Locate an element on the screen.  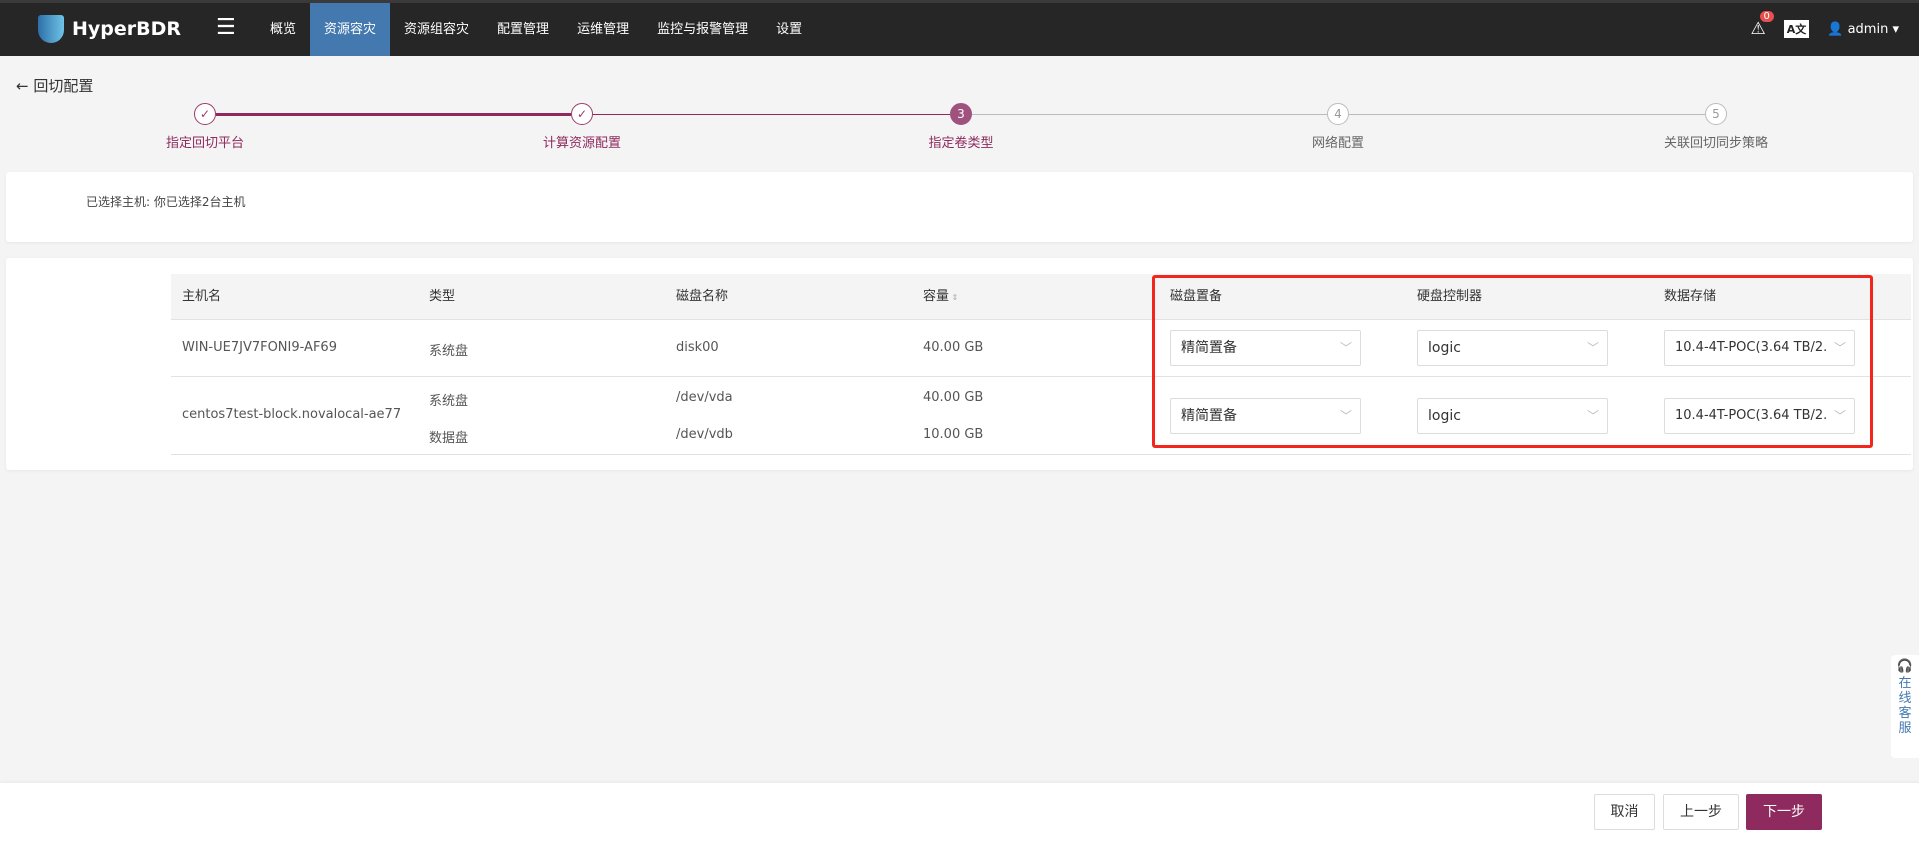
user-menu: 👤 admin ▾ is located at coordinates (1863, 29).